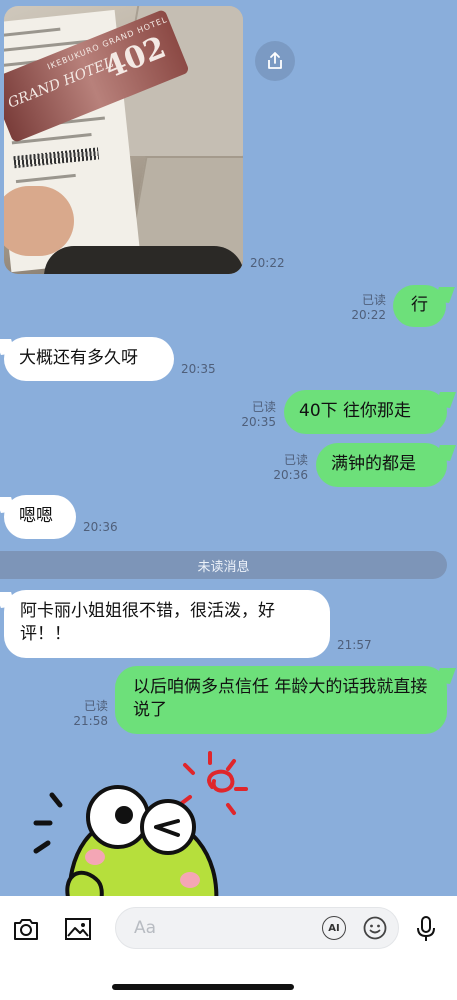 This screenshot has height=1000, width=457. I want to click on emoji-icon, so click(375, 928).